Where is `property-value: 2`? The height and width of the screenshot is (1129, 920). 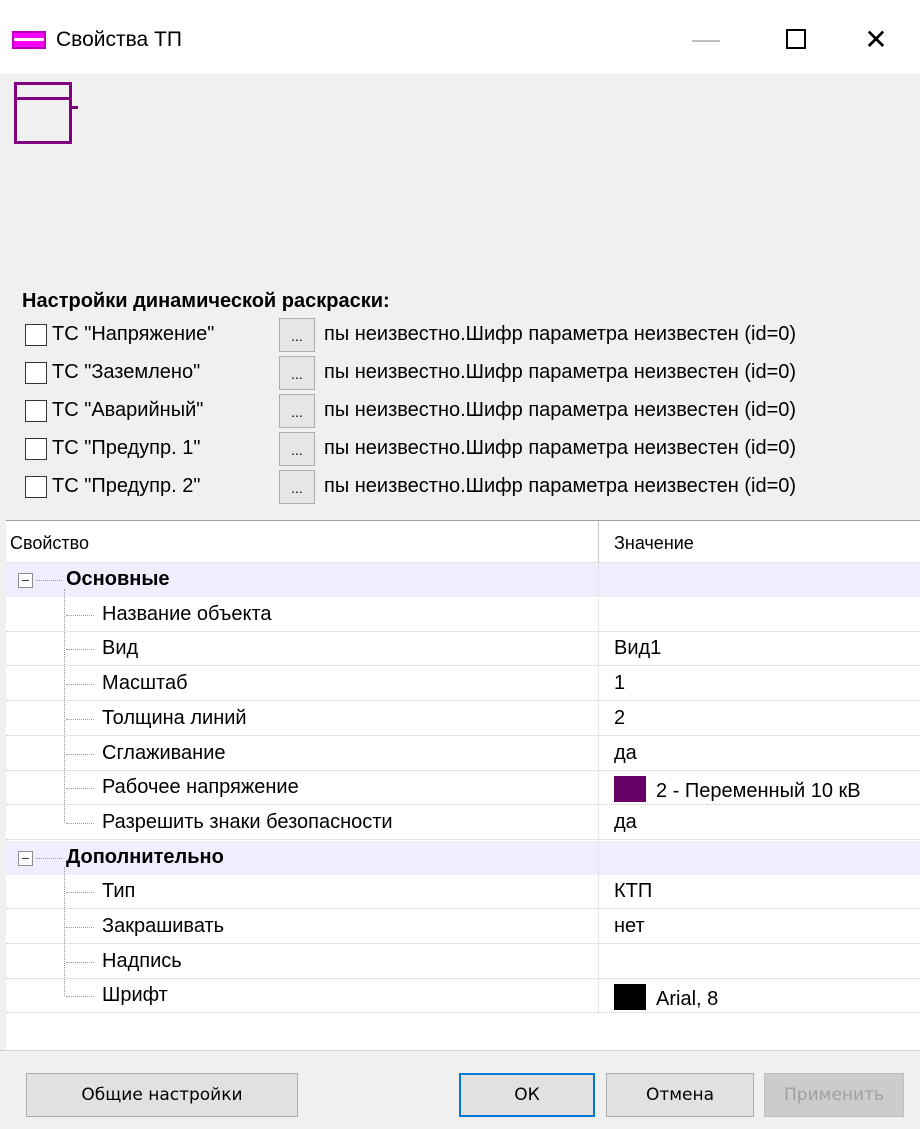 property-value: 2 is located at coordinates (619, 718).